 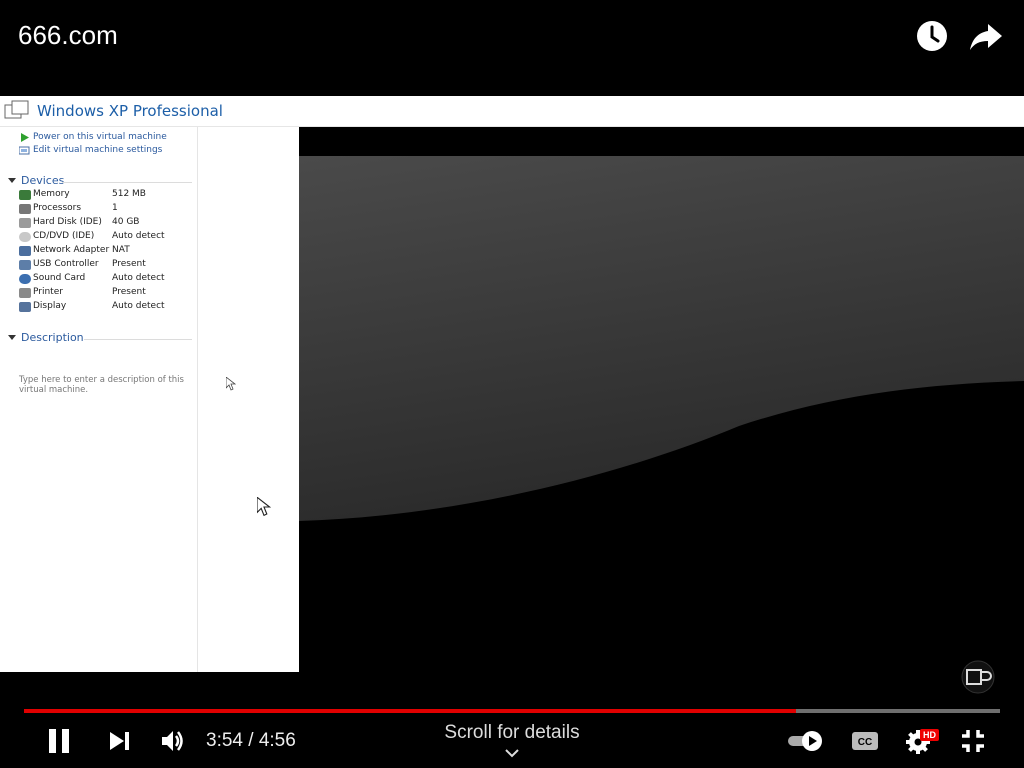 What do you see at coordinates (126, 222) in the screenshot?
I see `device-value: 40 GB` at bounding box center [126, 222].